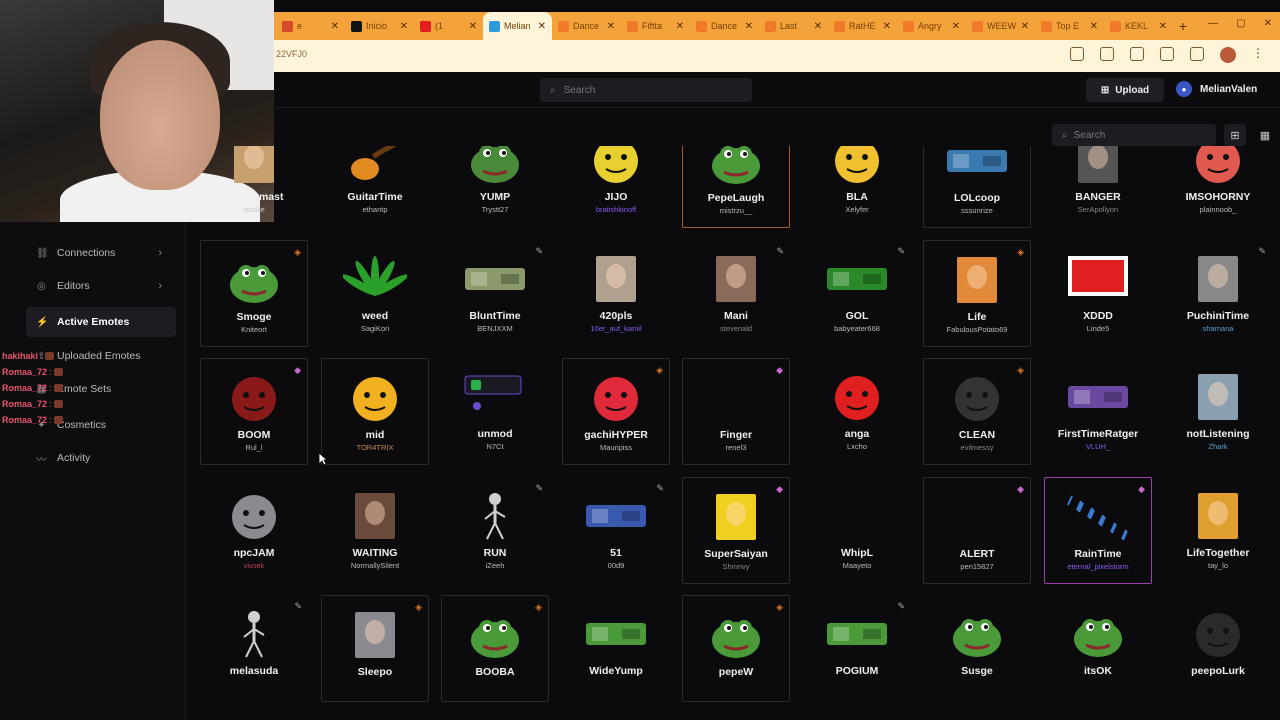  What do you see at coordinates (1098, 411) in the screenshot?
I see `emote-card: FirstTimeRatger VLUH_` at bounding box center [1098, 411].